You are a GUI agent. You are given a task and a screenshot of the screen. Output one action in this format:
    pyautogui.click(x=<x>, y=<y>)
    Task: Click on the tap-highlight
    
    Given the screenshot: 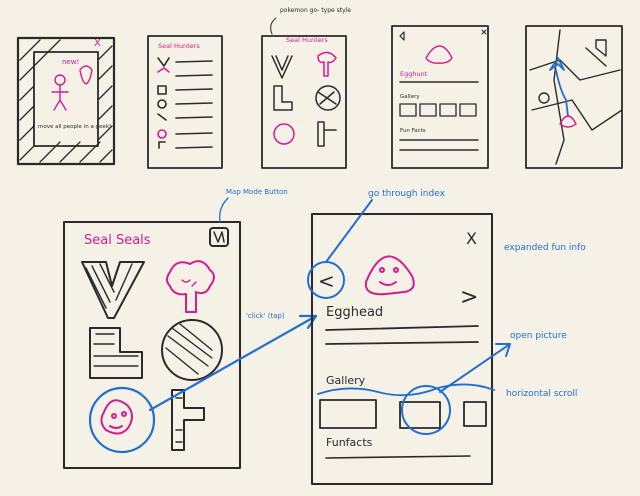 What is the action you would take?
    pyautogui.click(x=122, y=420)
    